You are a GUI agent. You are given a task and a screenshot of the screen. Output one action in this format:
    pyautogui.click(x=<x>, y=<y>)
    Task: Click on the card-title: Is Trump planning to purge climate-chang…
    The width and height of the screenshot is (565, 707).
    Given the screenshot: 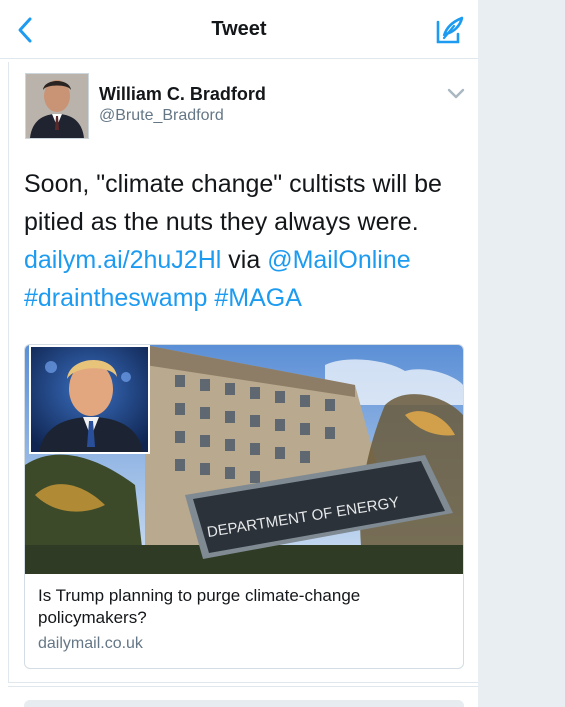 What is the action you would take?
    pyautogui.click(x=199, y=606)
    